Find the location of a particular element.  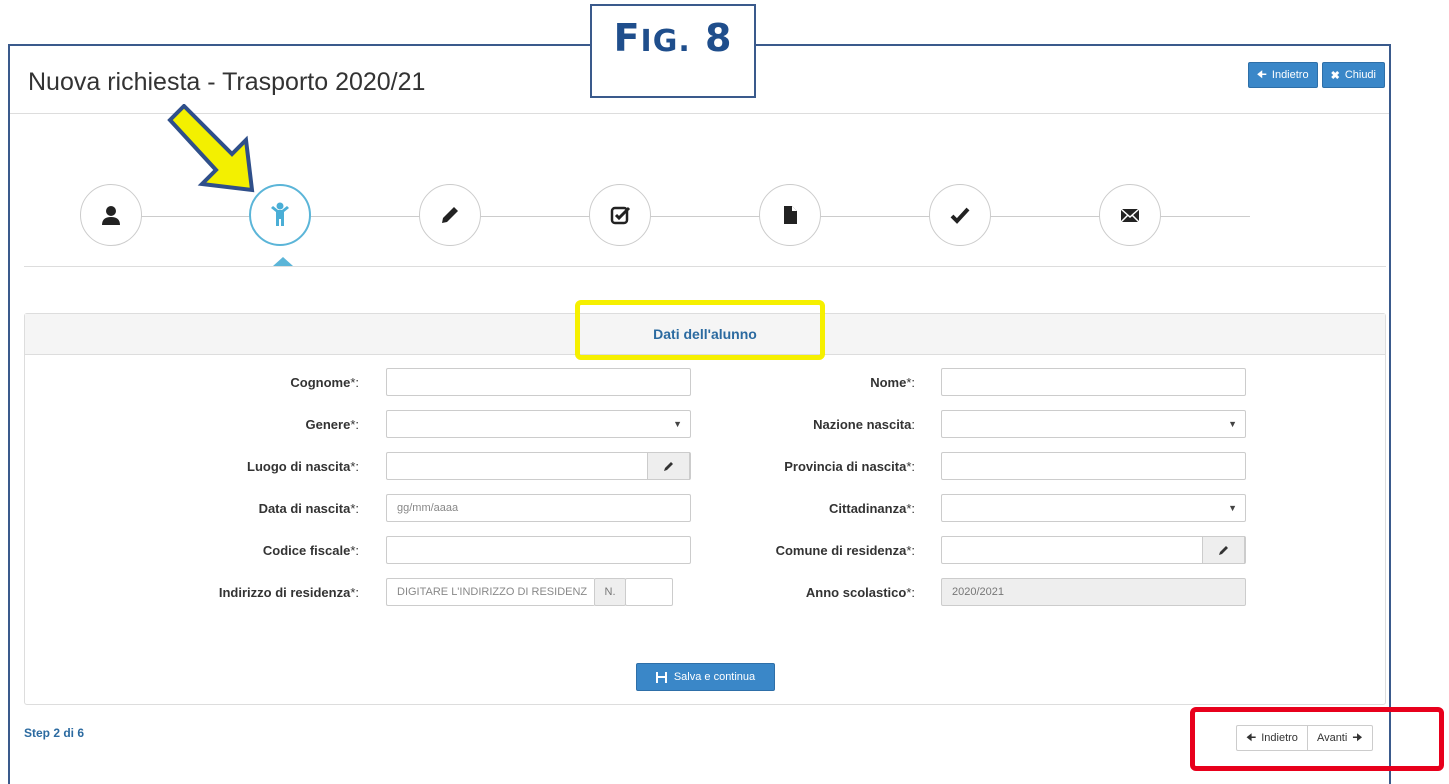

codice-fiscale-label: Codice fiscale*: is located at coordinates (310, 550).